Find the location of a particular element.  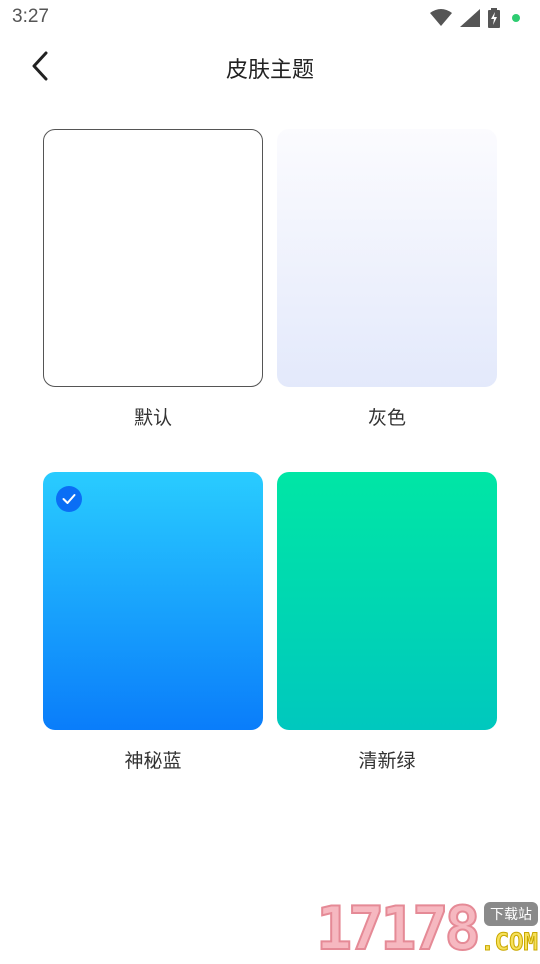

page-title: 皮肤主题 is located at coordinates (269, 70).